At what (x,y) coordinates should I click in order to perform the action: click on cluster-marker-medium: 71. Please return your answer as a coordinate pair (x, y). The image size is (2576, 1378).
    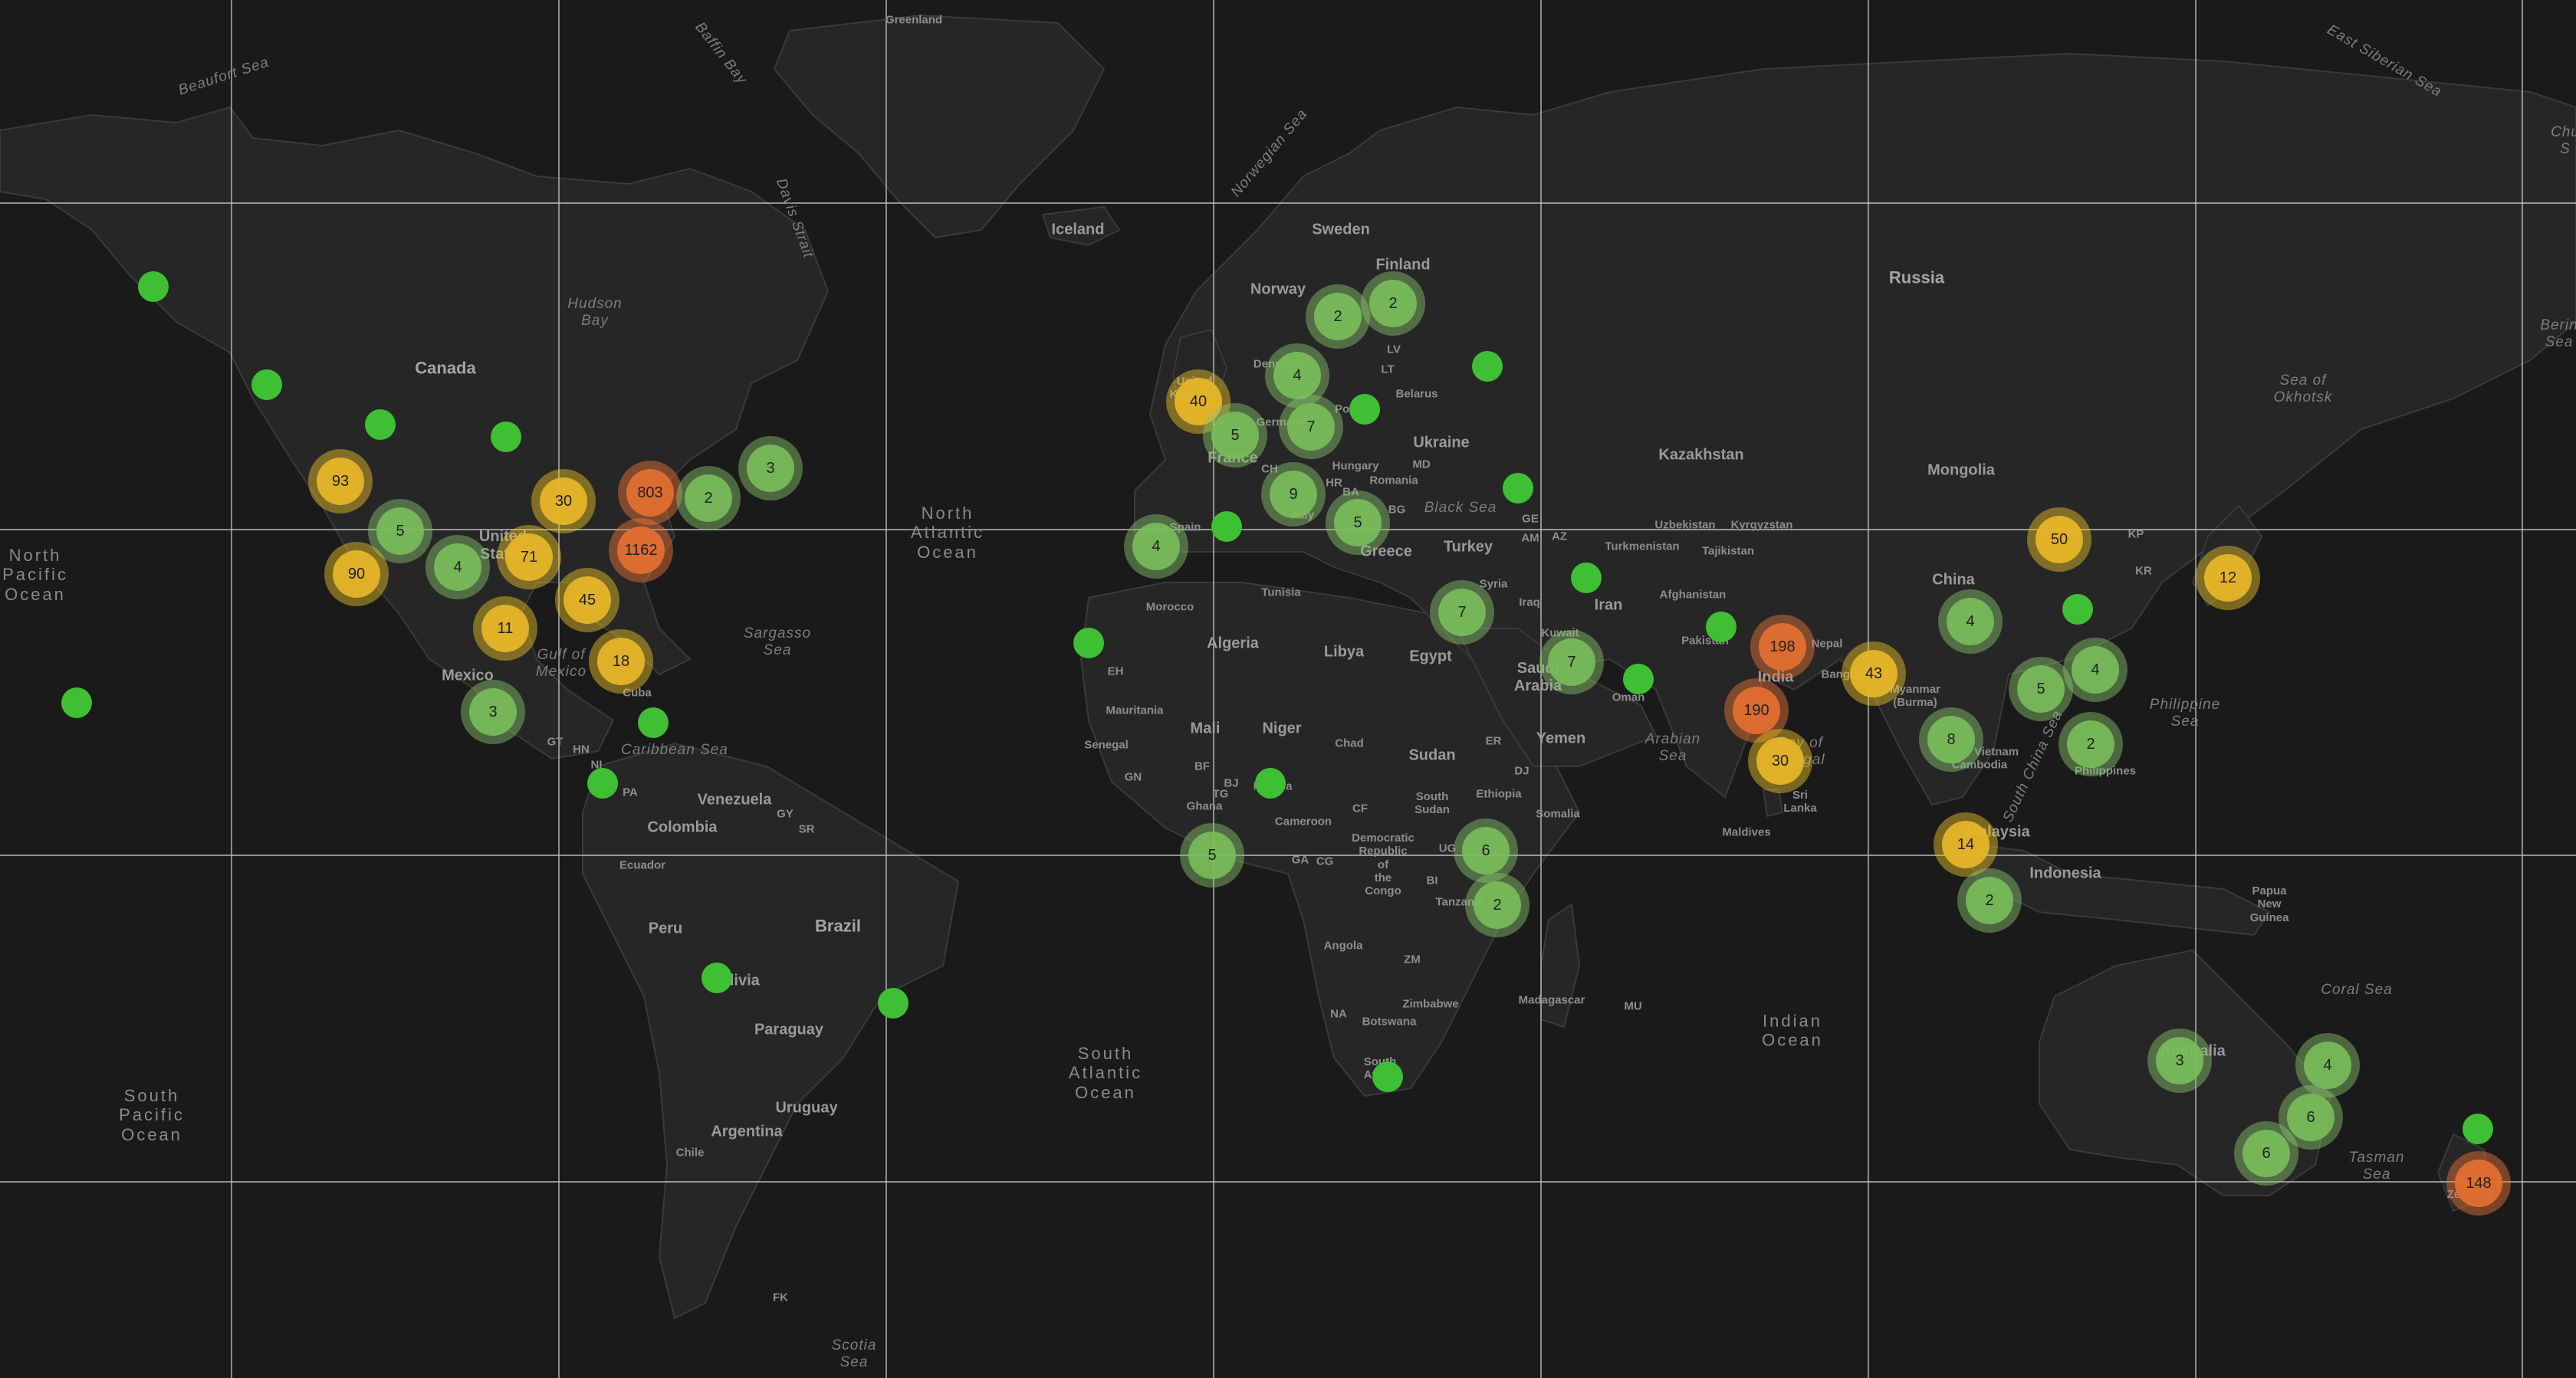
    Looking at the image, I should click on (529, 557).